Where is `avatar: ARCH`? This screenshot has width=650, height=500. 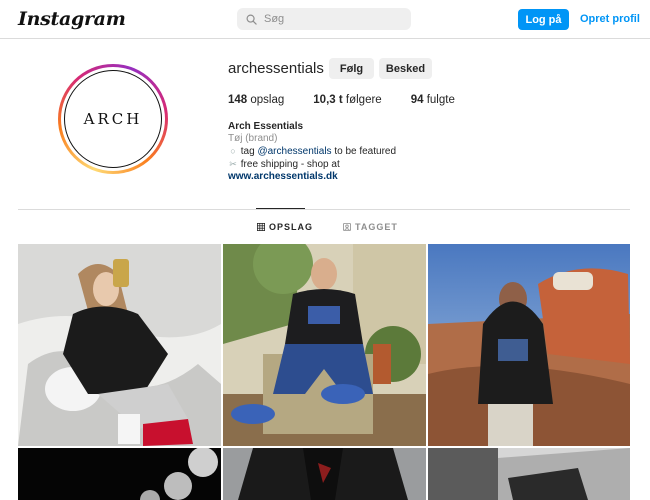 avatar: ARCH is located at coordinates (113, 119).